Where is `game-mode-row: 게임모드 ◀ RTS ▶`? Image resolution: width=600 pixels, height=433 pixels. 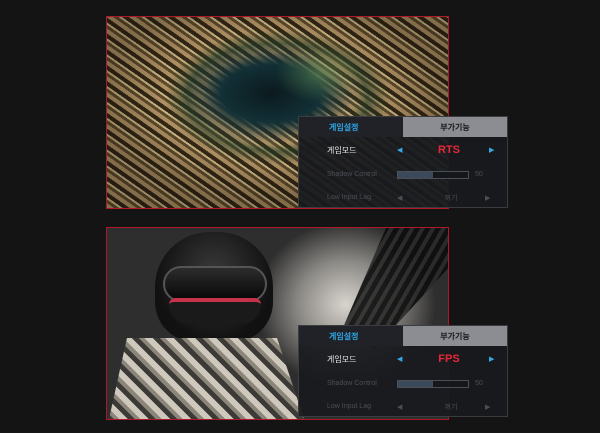 game-mode-row: 게임모드 ◀ RTS ▶ is located at coordinates (403, 150).